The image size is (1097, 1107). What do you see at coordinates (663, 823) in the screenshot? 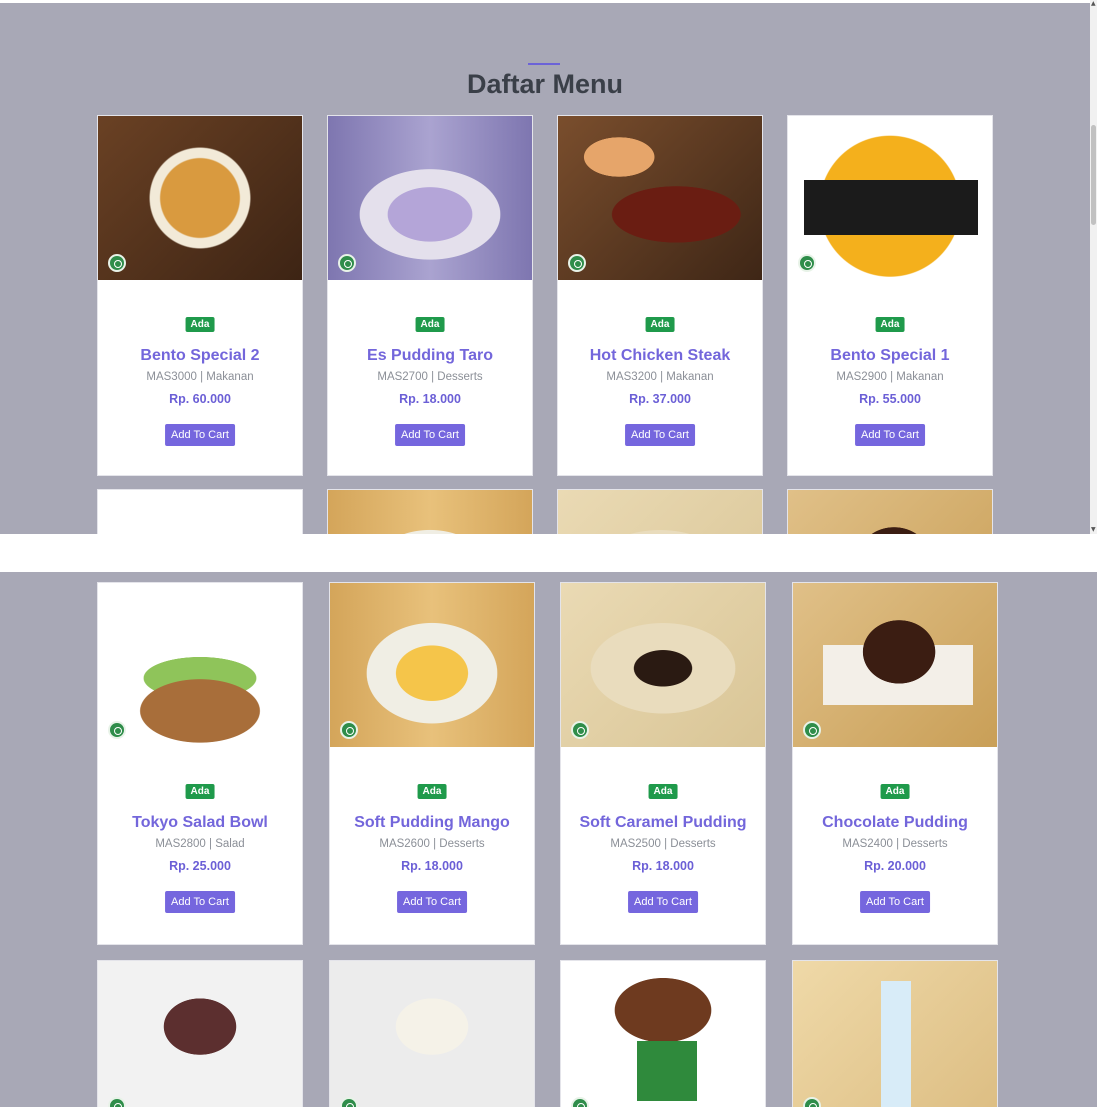
I see `item-name: Soft Caramel Pudding` at bounding box center [663, 823].